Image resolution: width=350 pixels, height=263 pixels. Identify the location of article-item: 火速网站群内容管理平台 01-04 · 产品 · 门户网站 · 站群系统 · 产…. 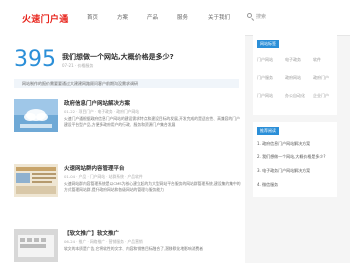
(127, 189).